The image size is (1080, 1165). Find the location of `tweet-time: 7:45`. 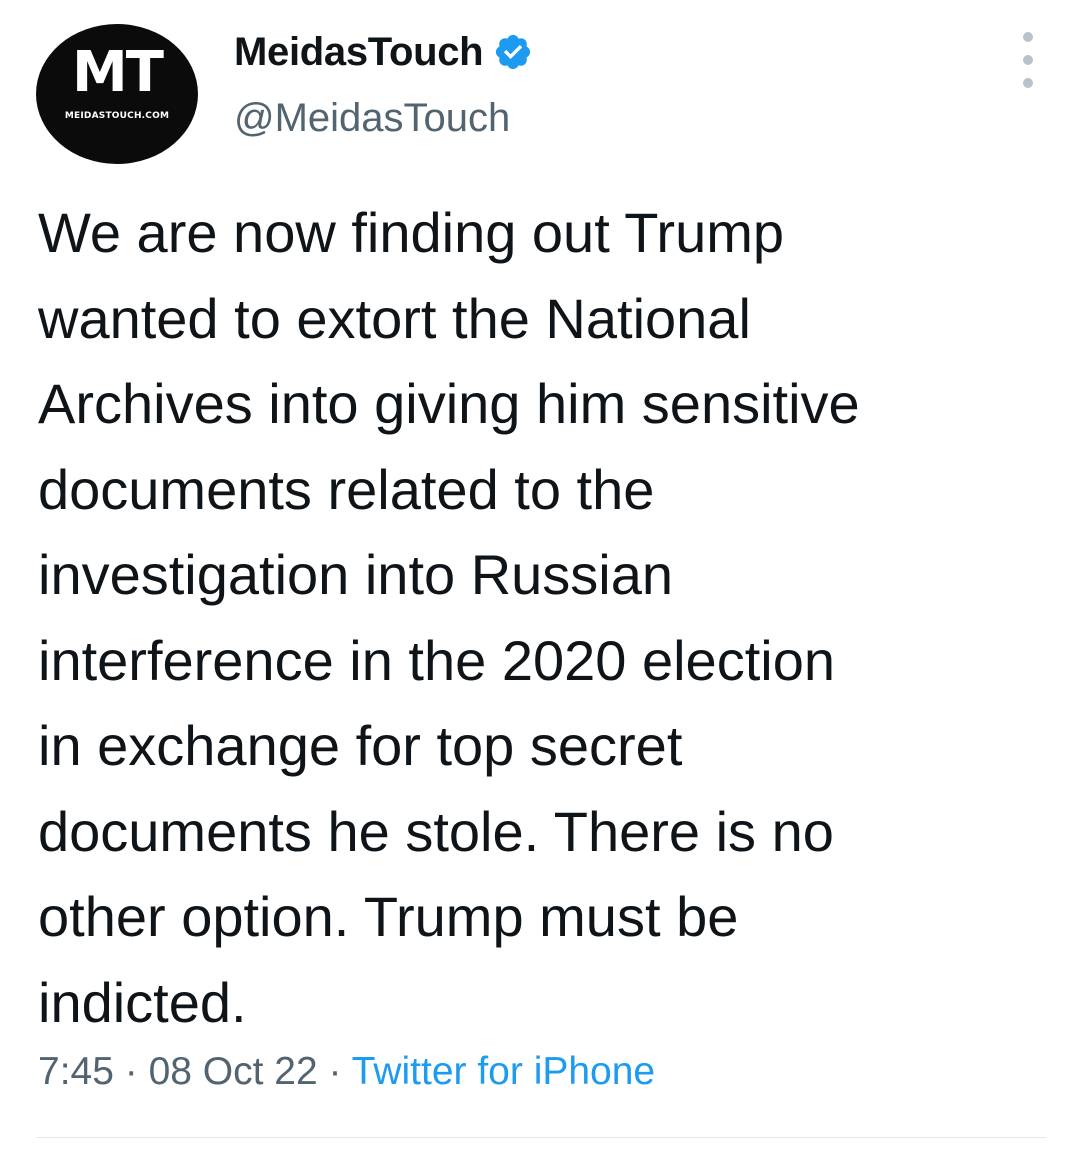

tweet-time: 7:45 is located at coordinates (76, 1071).